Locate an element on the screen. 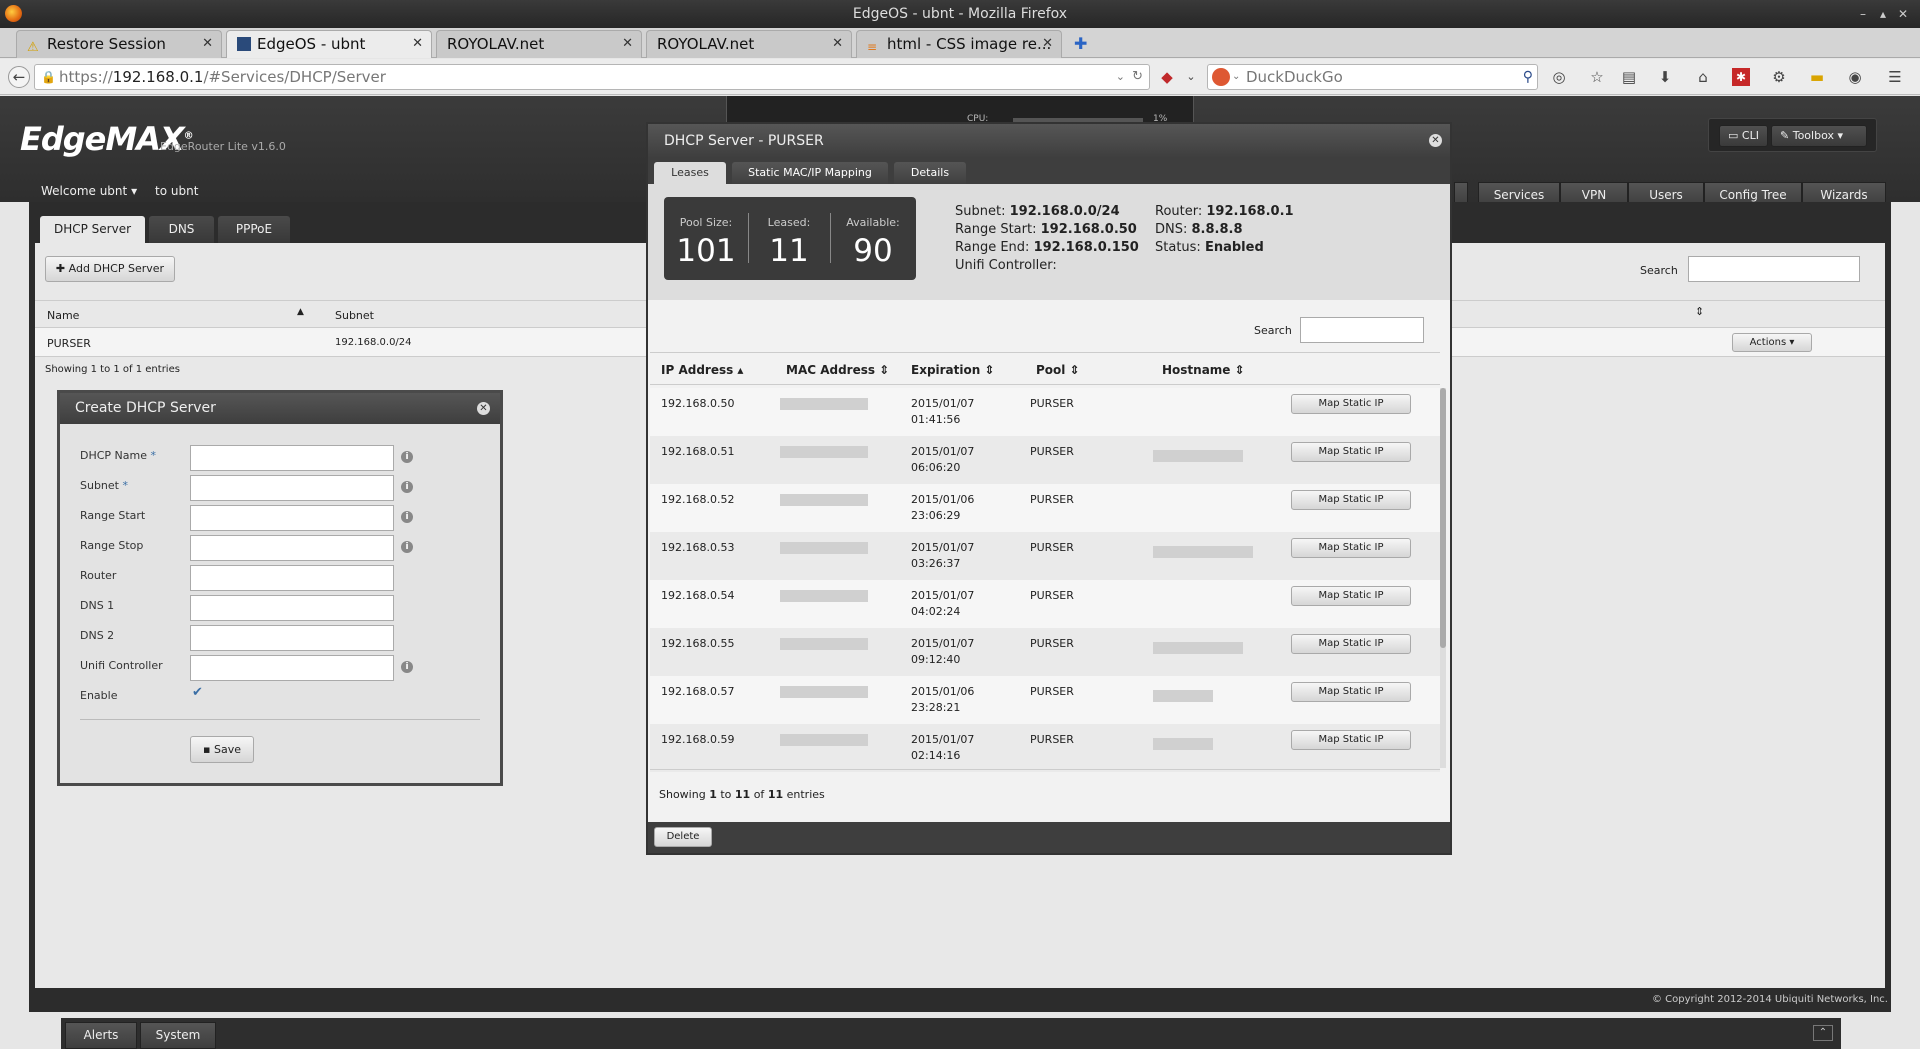 This screenshot has width=1920, height=1049. engine-dropdown-icon: ⌄ is located at coordinates (1236, 77).